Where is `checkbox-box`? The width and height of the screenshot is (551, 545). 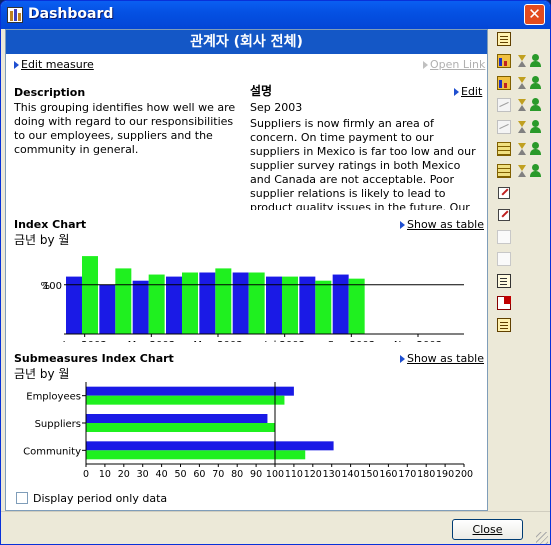 checkbox-box is located at coordinates (22, 498).